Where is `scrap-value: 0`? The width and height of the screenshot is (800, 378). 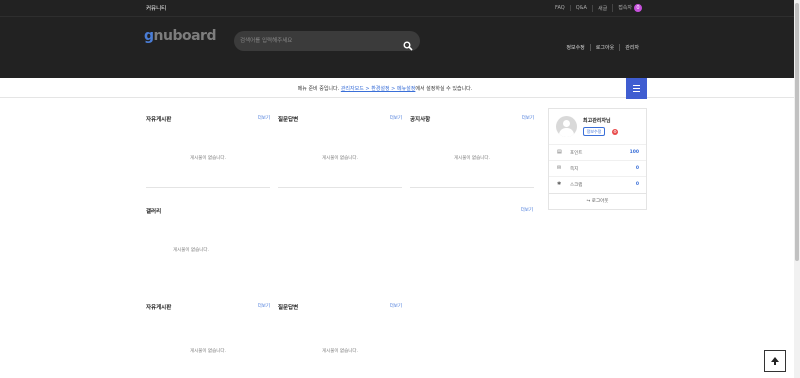 scrap-value: 0 is located at coordinates (637, 184).